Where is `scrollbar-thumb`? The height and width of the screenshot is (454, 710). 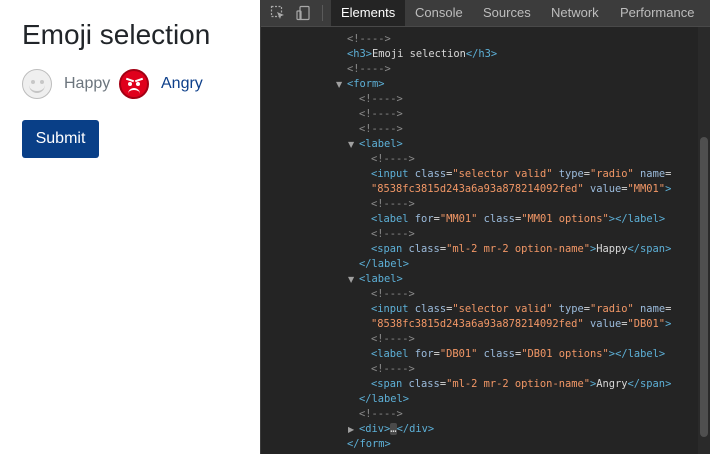
scrollbar-thumb is located at coordinates (704, 287).